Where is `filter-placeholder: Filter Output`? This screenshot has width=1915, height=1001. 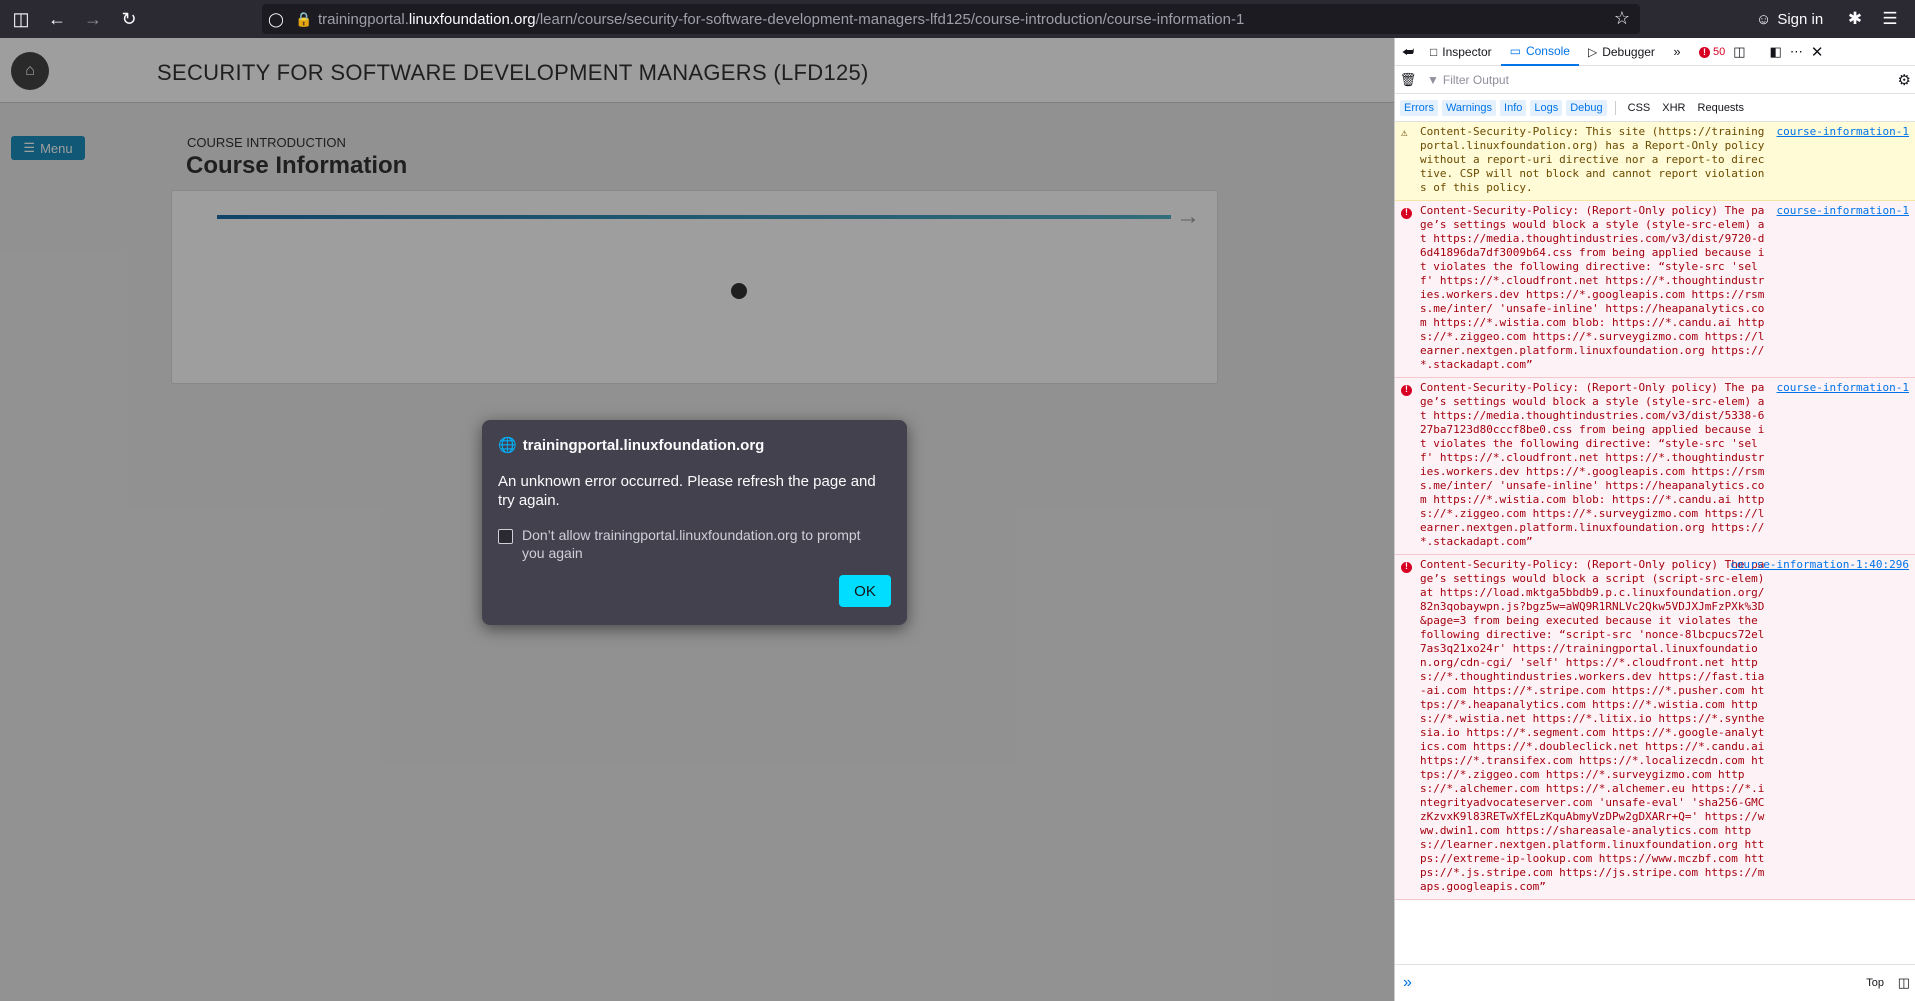 filter-placeholder: Filter Output is located at coordinates (1475, 79).